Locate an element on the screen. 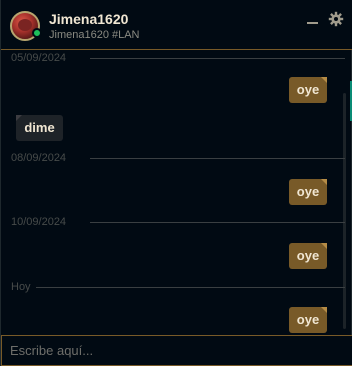  date-label: Hoy is located at coordinates (21, 287).